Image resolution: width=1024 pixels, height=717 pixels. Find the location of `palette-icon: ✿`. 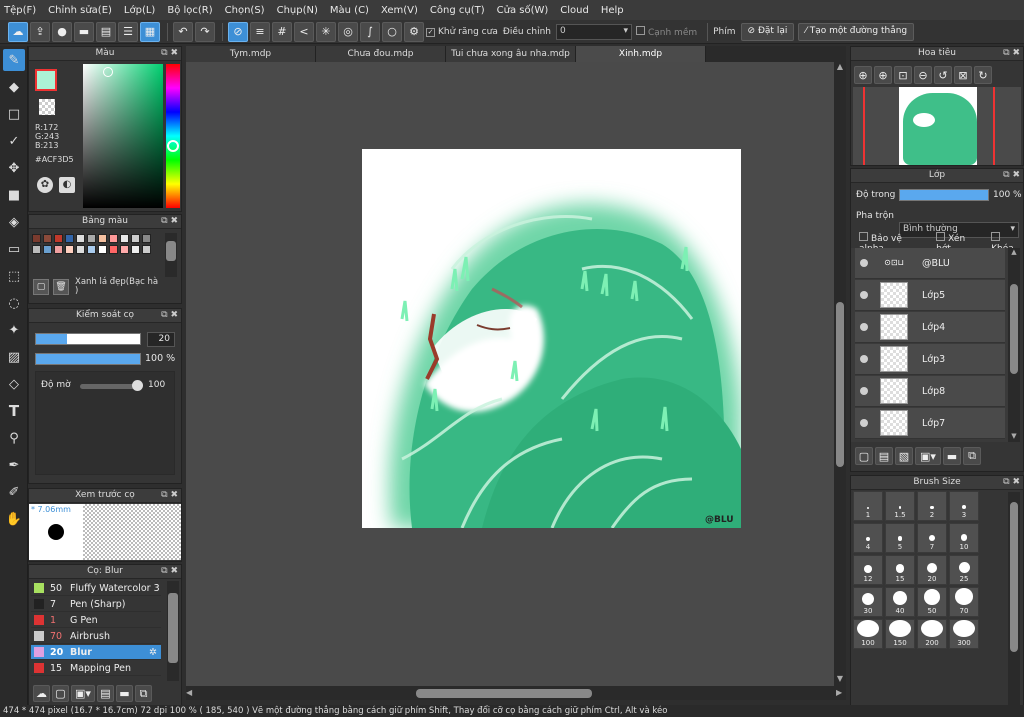

palette-icon: ✿ is located at coordinates (45, 185).